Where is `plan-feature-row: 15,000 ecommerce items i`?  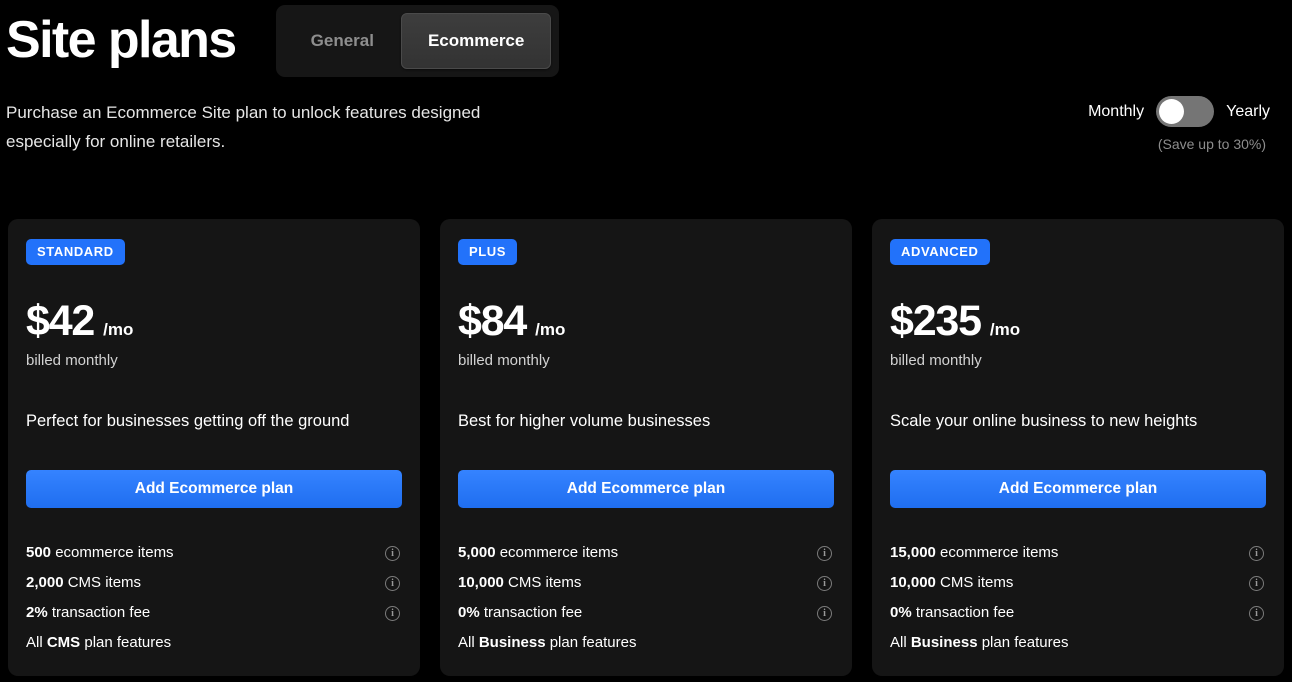 plan-feature-row: 15,000 ecommerce items i is located at coordinates (1078, 553).